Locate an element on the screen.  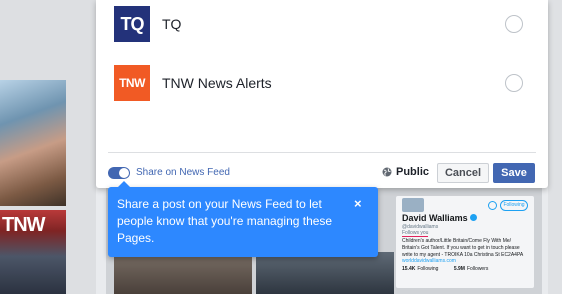
globe-icon is located at coordinates (387, 172).